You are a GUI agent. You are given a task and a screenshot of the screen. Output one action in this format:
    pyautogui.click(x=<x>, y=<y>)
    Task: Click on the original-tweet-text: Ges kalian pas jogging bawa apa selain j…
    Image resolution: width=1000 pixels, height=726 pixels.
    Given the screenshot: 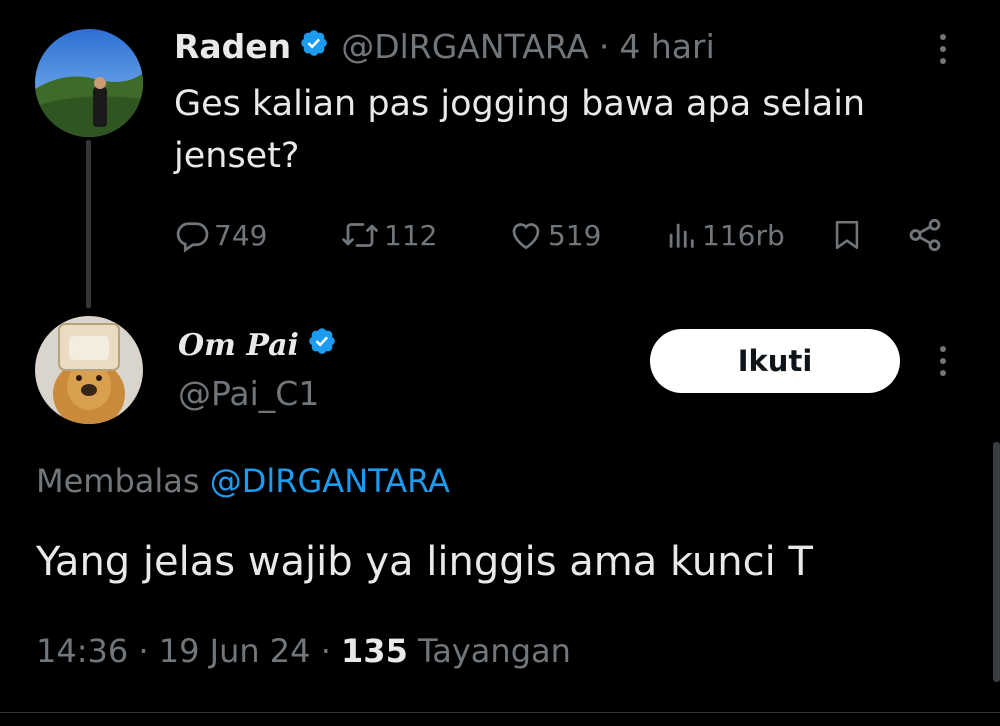 What is the action you would take?
    pyautogui.click(x=520, y=130)
    